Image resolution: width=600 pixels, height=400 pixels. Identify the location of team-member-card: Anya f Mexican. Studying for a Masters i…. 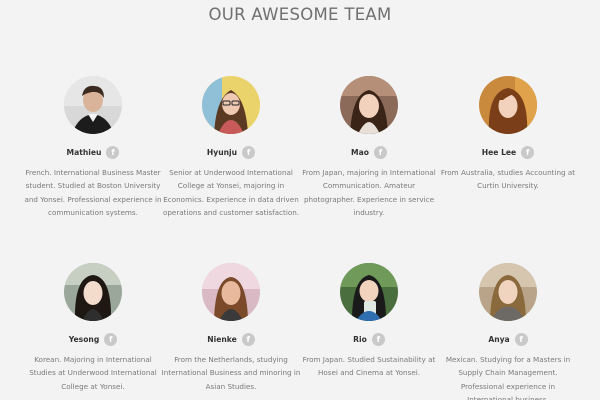
(508, 331).